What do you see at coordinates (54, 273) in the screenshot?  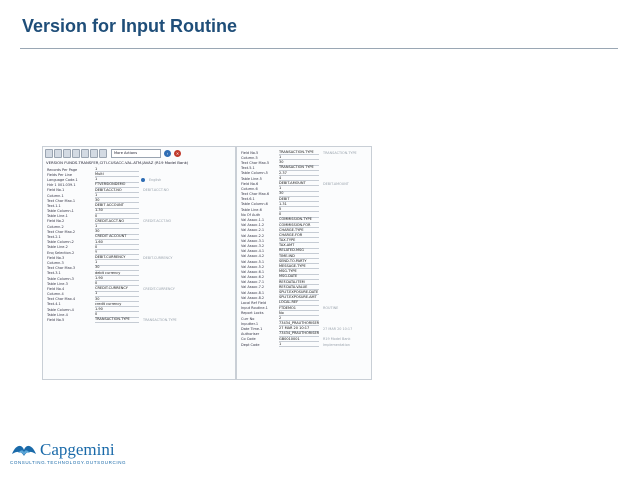 I see `field-label: Text.3.1` at bounding box center [54, 273].